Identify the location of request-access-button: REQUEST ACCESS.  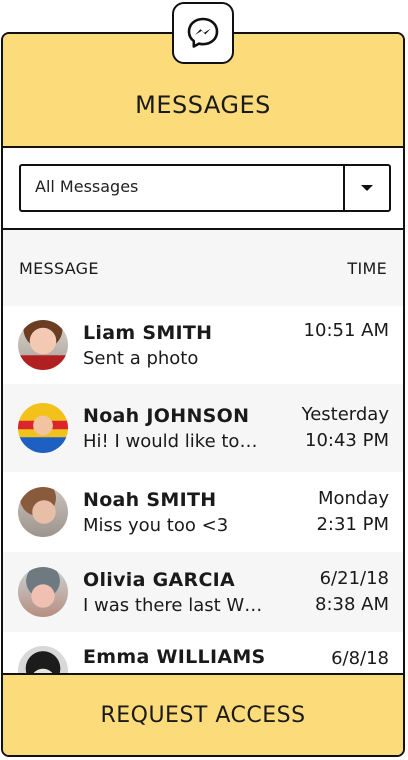
(203, 714).